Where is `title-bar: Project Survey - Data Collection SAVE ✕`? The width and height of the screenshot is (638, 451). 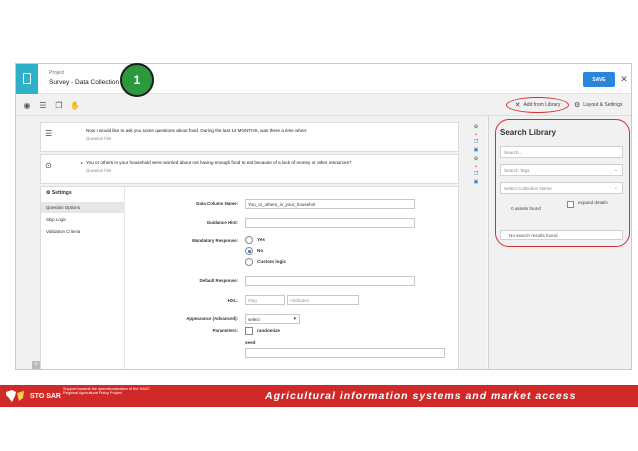
title-bar: Project Survey - Data Collection SAVE ✕ is located at coordinates (323, 79).